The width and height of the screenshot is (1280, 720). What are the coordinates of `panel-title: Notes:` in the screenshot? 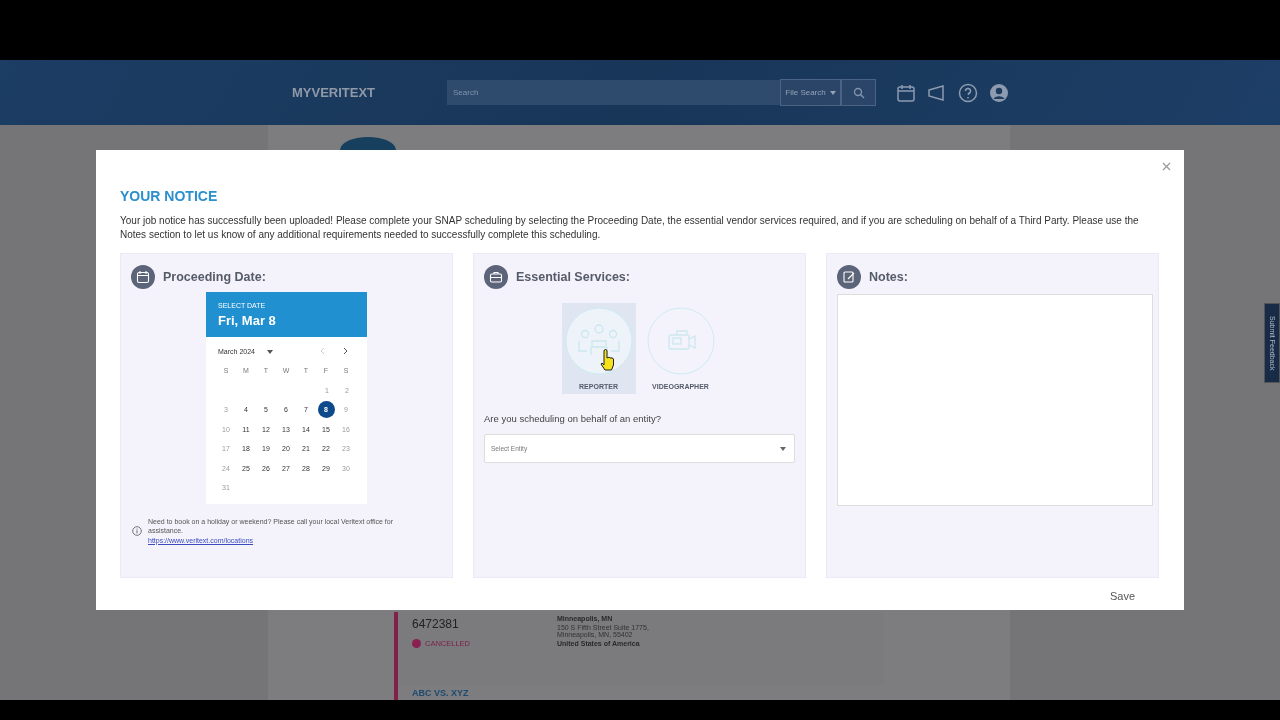 It's located at (888, 277).